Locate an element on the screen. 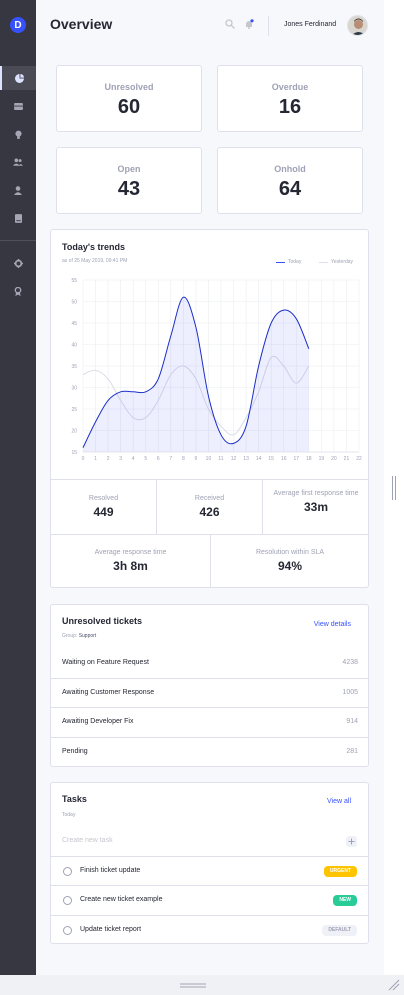 Image resolution: width=404 pixels, height=995 pixels. x-tick-label: 16 is located at coordinates (284, 459).